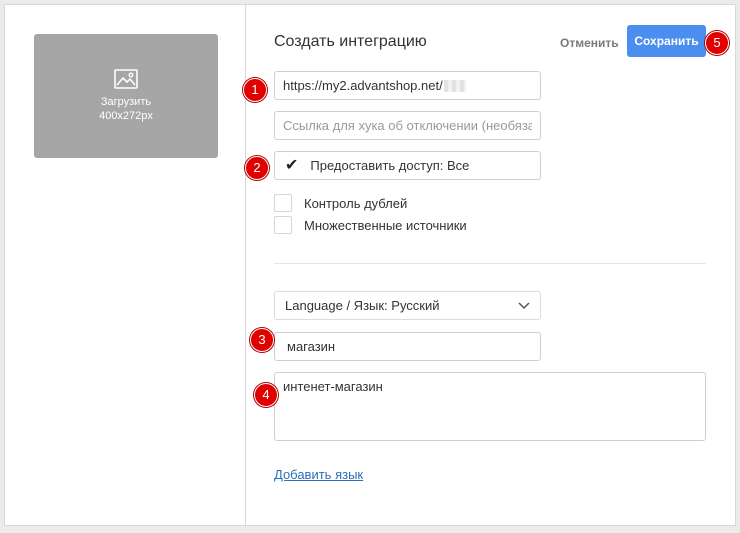 The width and height of the screenshot is (740, 533). Describe the element at coordinates (454, 85) in the screenshot. I see `redacted-text` at that location.